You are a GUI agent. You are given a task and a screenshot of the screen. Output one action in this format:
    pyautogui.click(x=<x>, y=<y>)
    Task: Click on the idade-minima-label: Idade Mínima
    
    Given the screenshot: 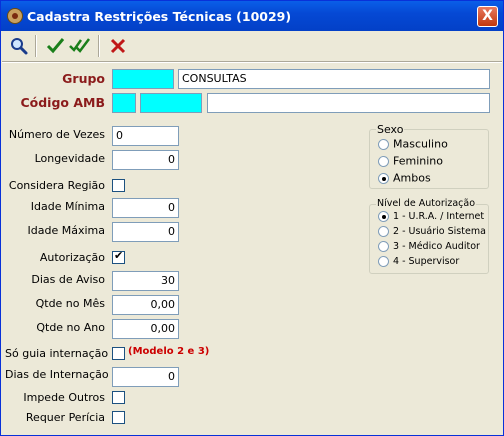 What is the action you would take?
    pyautogui.click(x=67, y=206)
    